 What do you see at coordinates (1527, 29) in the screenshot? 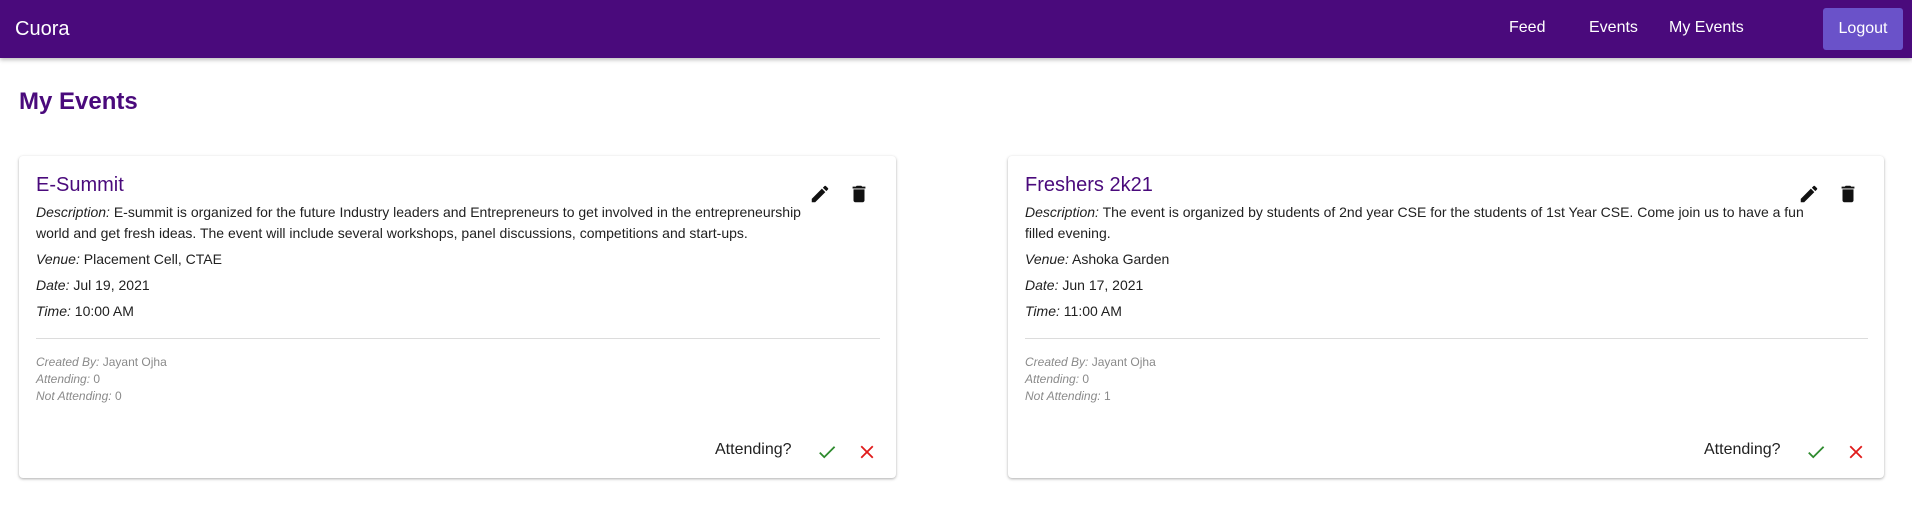
I see `nav-feed-link: Feed` at bounding box center [1527, 29].